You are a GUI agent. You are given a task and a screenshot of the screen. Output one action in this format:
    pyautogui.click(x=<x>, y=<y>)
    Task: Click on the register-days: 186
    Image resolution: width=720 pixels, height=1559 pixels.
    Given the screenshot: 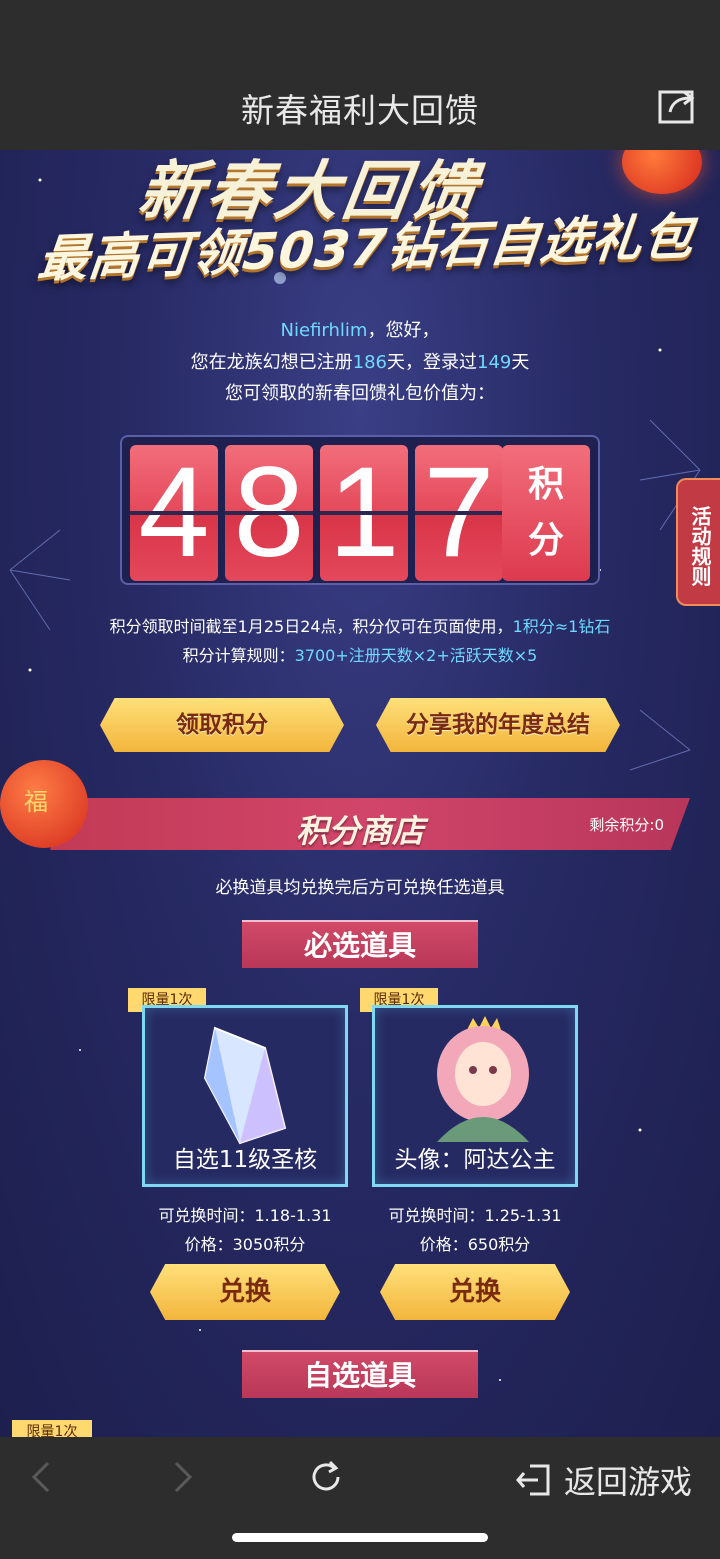 What is the action you would take?
    pyautogui.click(x=369, y=362)
    